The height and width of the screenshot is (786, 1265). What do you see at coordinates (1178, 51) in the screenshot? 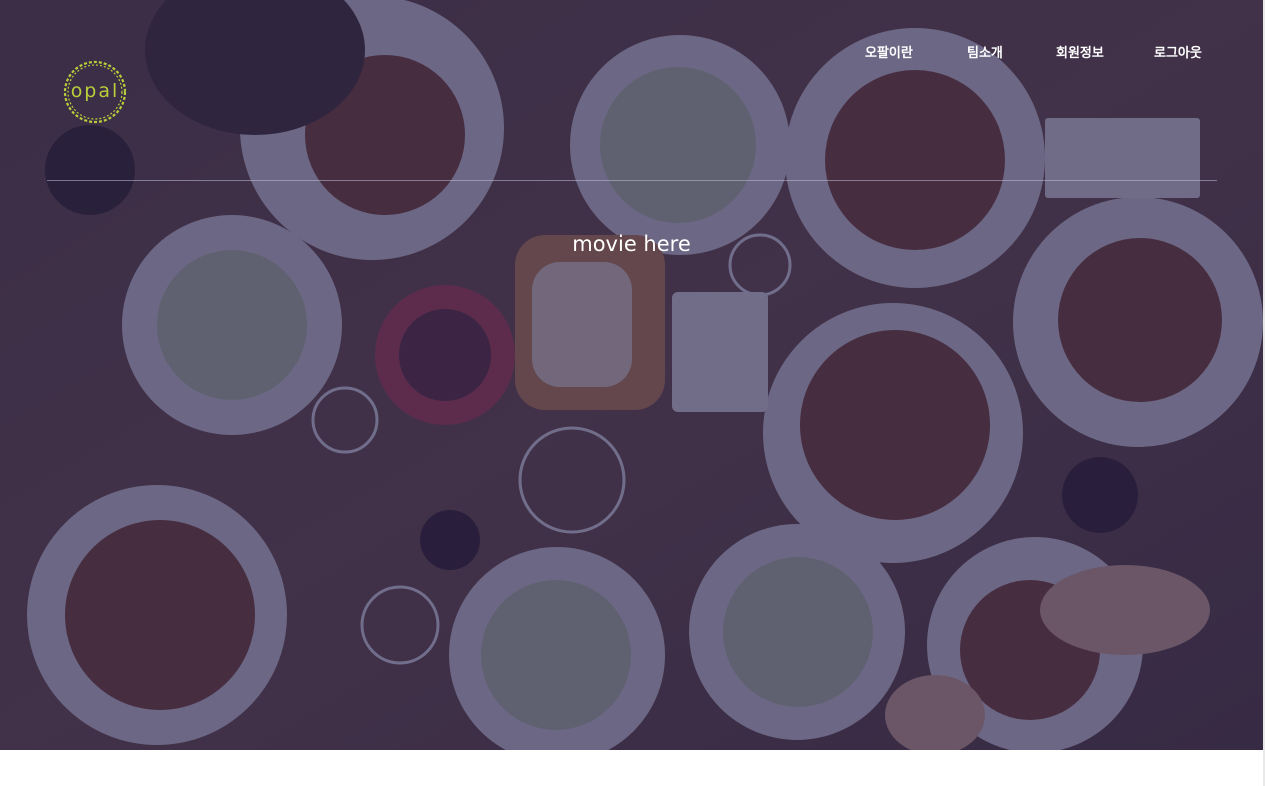
I see `nav-item-logout: 로그아웃` at bounding box center [1178, 51].